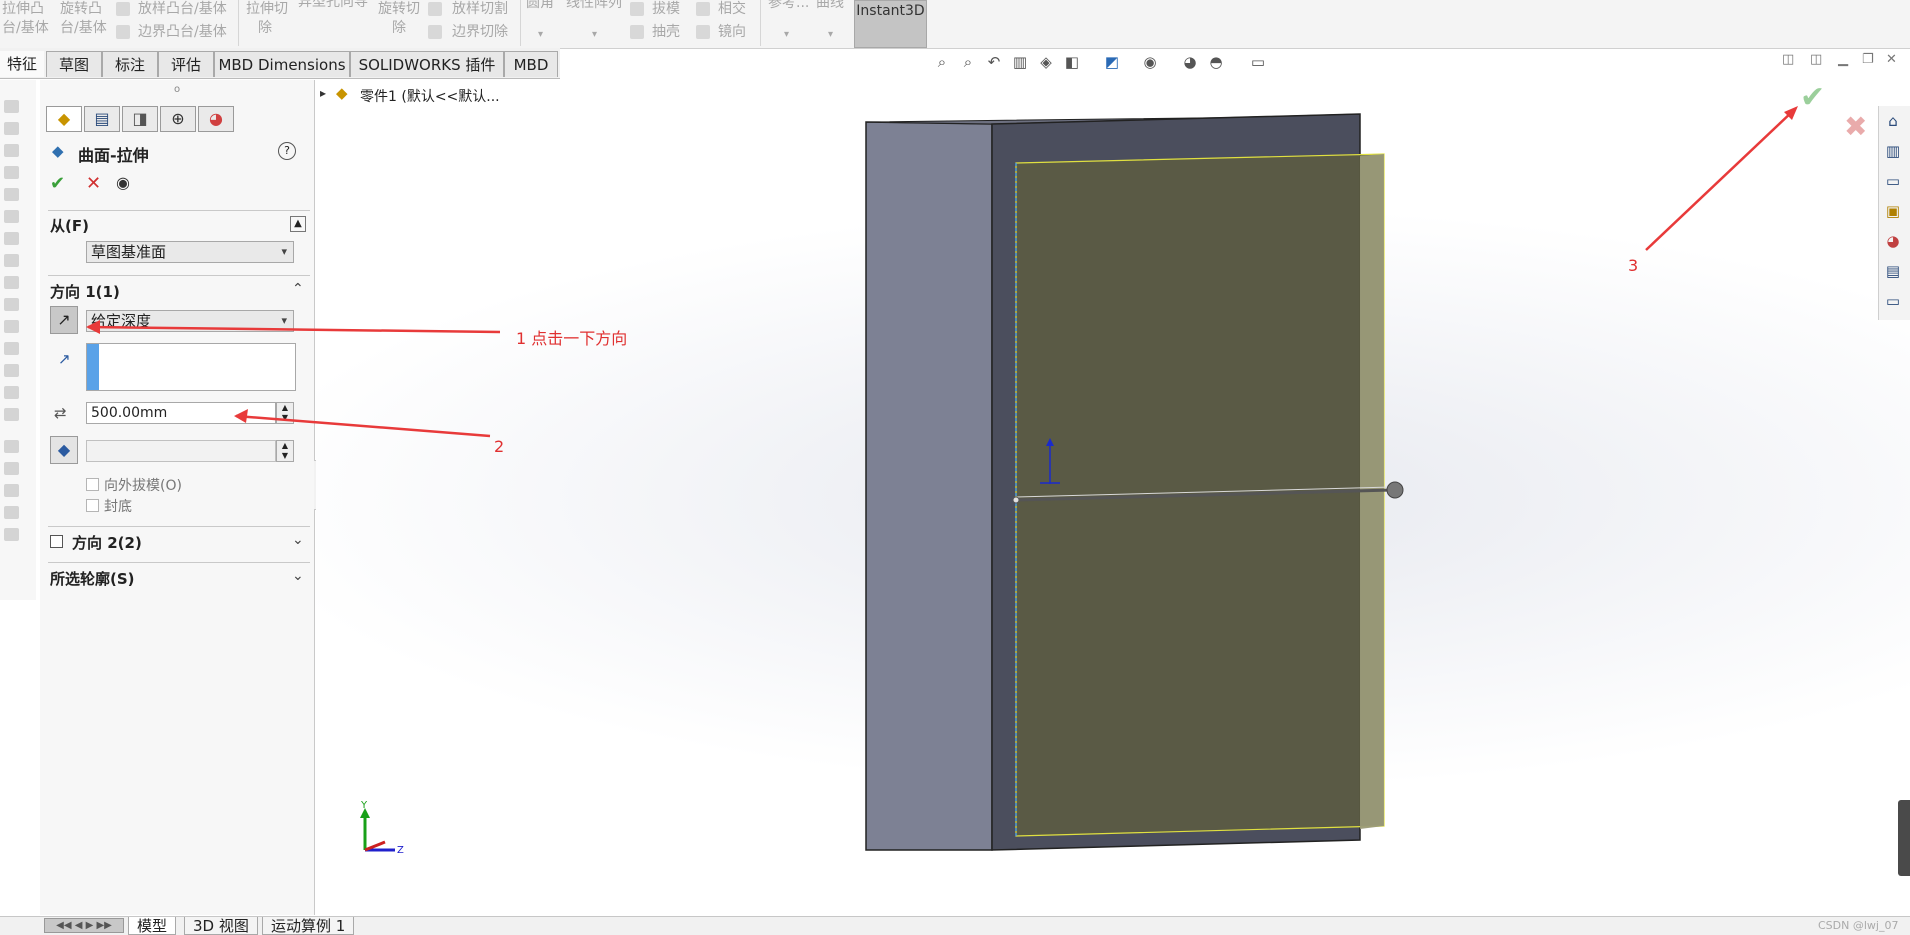  I want to click on appearances-icon: ◕, so click(1893, 241).